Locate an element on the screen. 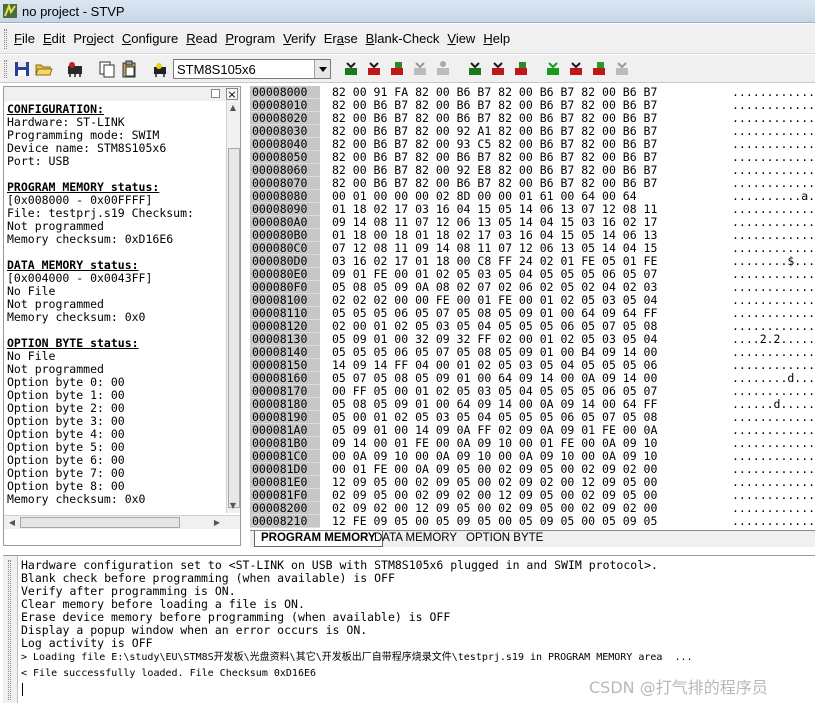  menu-label-suffix: lank-Check is located at coordinates (407, 38).